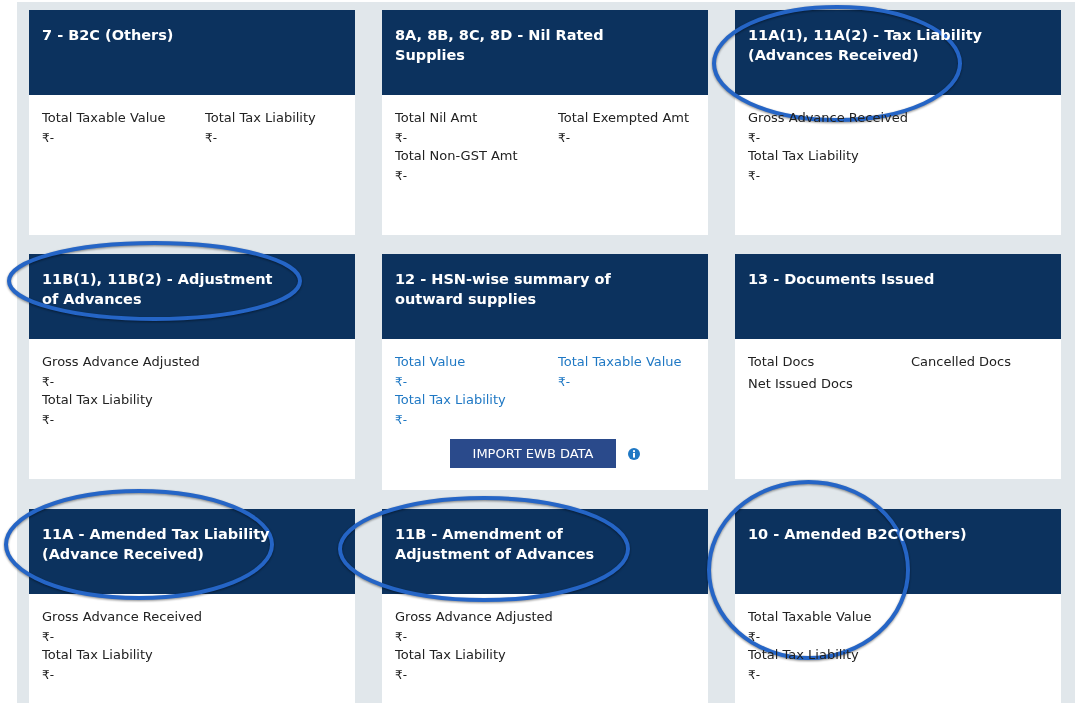 The height and width of the screenshot is (703, 1075). What do you see at coordinates (620, 361) in the screenshot?
I see `summary-link: Total Taxable Value` at bounding box center [620, 361].